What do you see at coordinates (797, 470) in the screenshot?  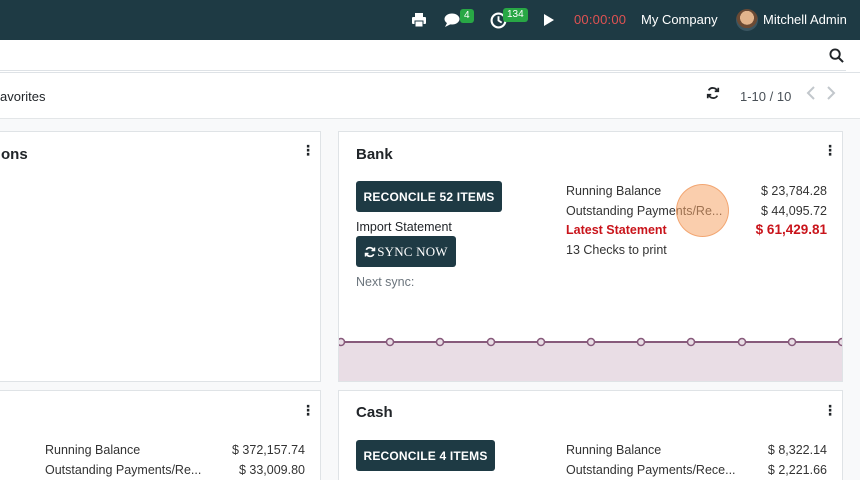 I see `outstanding-payments-value: $ 2,221.66` at bounding box center [797, 470].